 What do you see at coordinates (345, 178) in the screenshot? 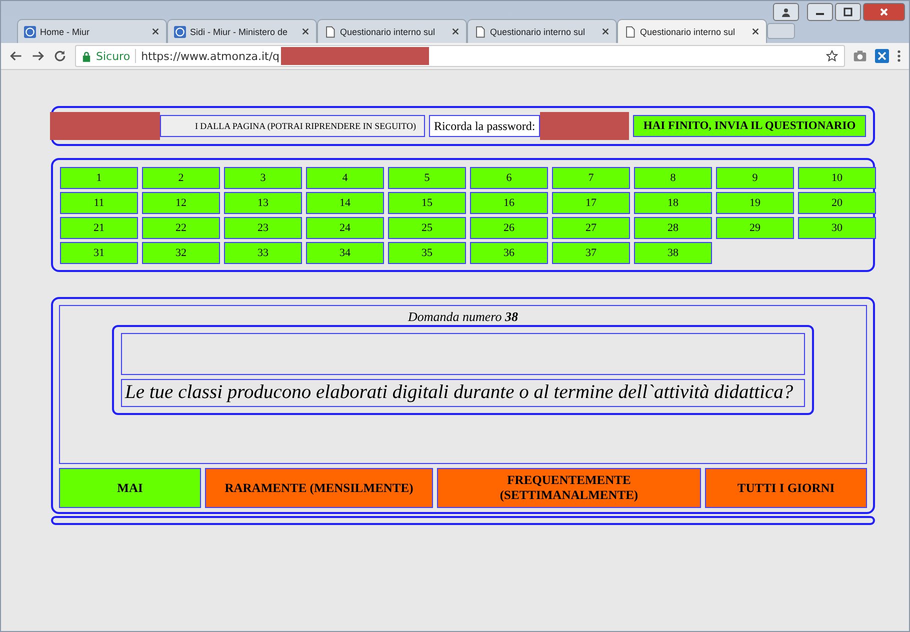
I see `question-number-button: 4` at bounding box center [345, 178].